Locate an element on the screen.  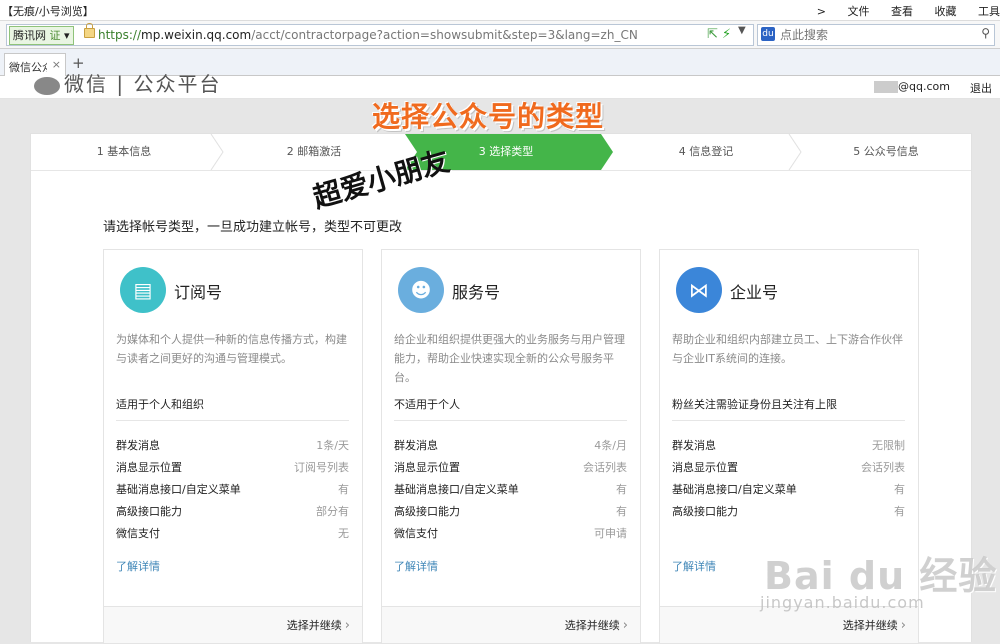
feature-row: 消息显示位置 订阅号列表 is located at coordinates (232, 471).